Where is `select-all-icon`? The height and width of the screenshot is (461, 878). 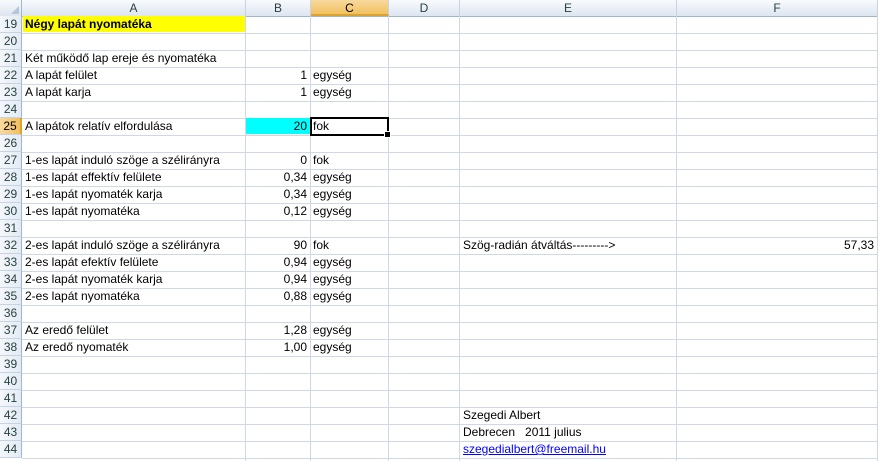 select-all-icon is located at coordinates (15, 10).